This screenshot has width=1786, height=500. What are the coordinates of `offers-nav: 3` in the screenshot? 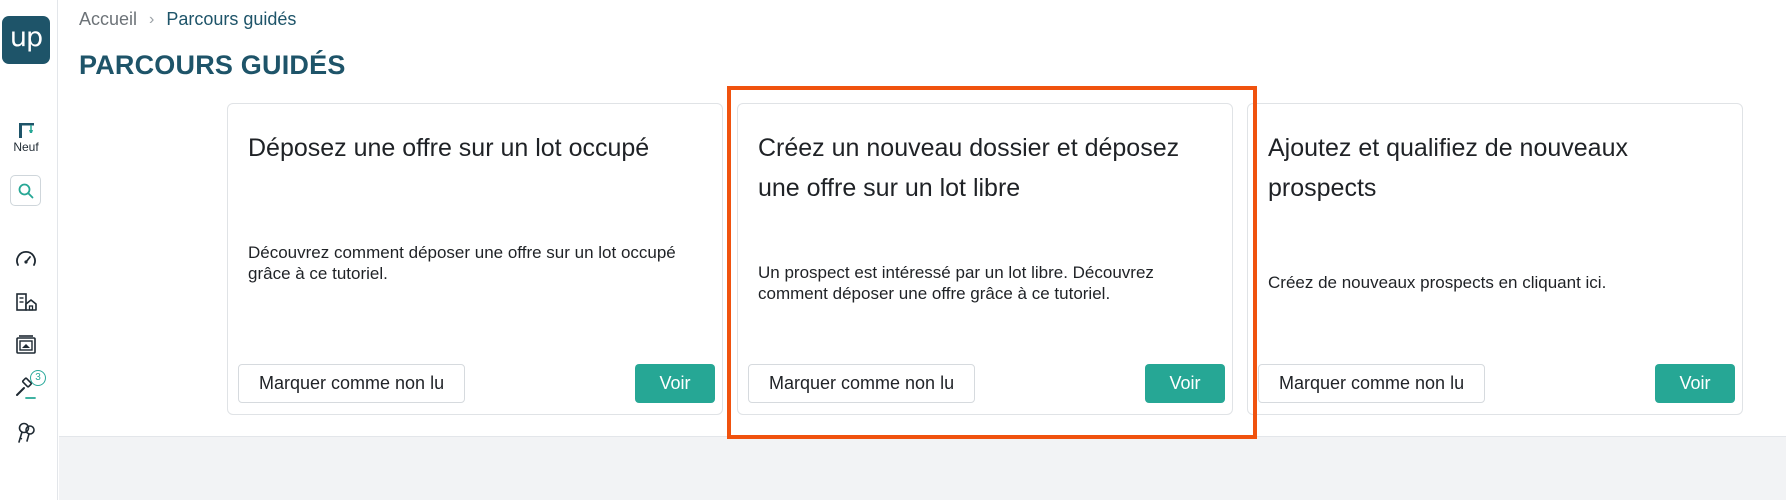 It's located at (29, 386).